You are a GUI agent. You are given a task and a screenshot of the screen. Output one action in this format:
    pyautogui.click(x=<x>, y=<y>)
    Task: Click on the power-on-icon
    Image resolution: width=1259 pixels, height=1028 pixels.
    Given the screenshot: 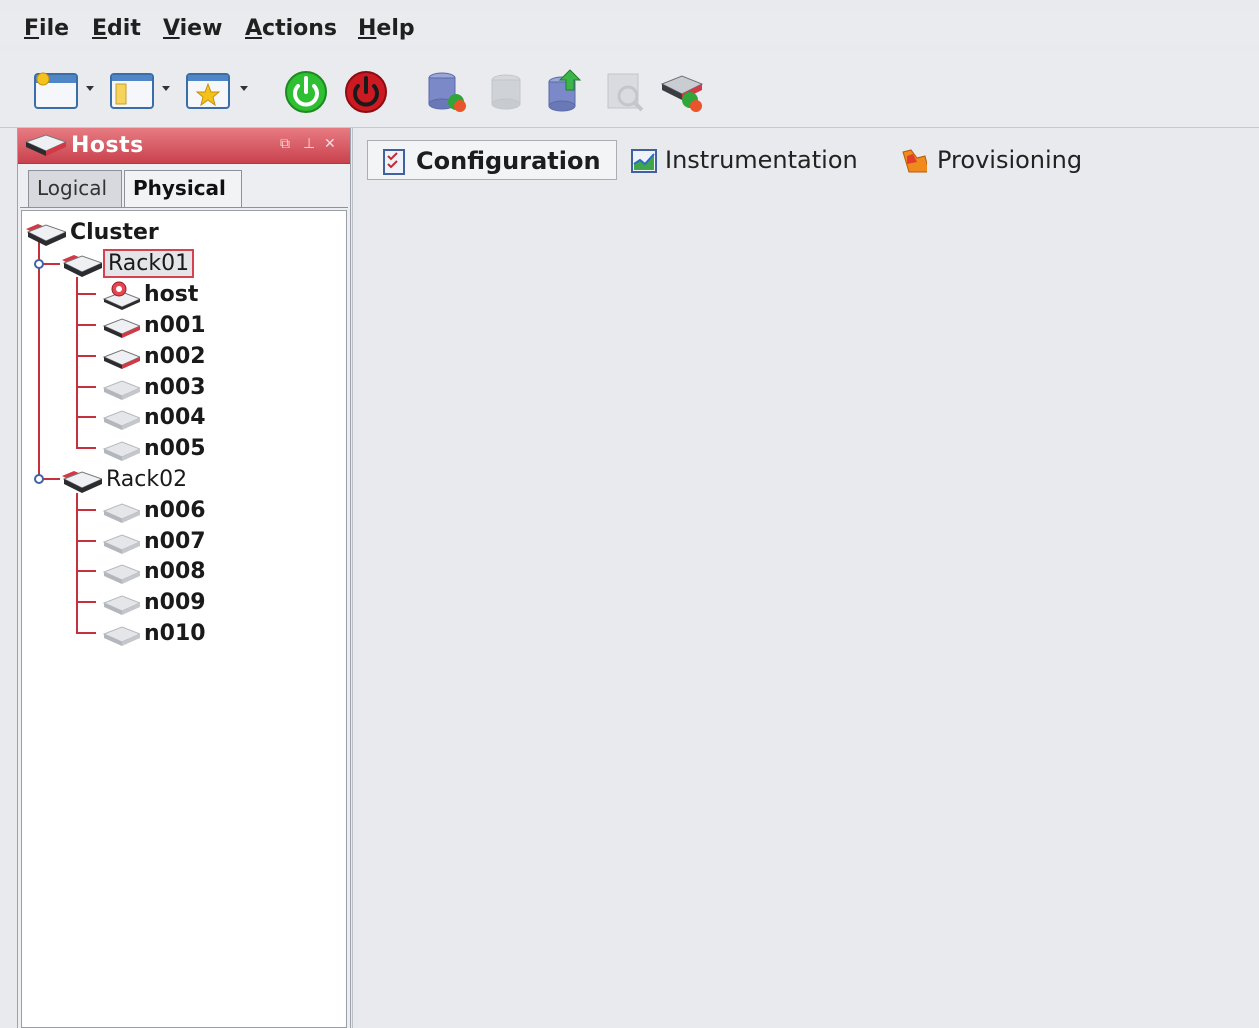 What is the action you would take?
    pyautogui.click(x=306, y=92)
    